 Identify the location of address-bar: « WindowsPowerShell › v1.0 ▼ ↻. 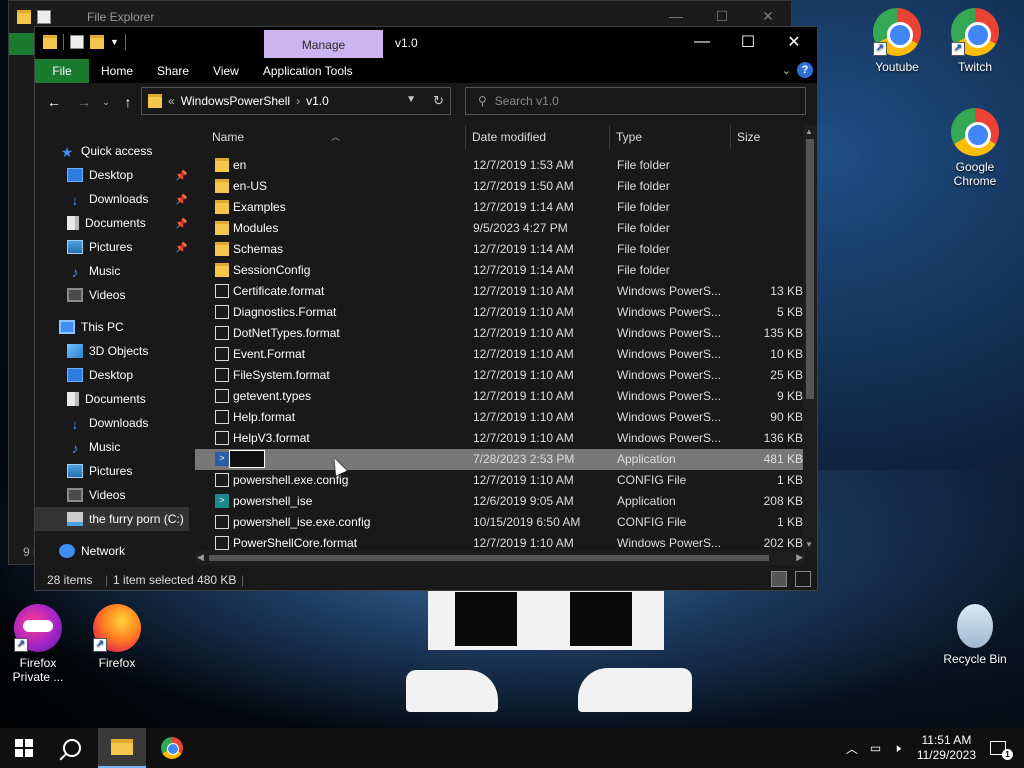
(296, 101).